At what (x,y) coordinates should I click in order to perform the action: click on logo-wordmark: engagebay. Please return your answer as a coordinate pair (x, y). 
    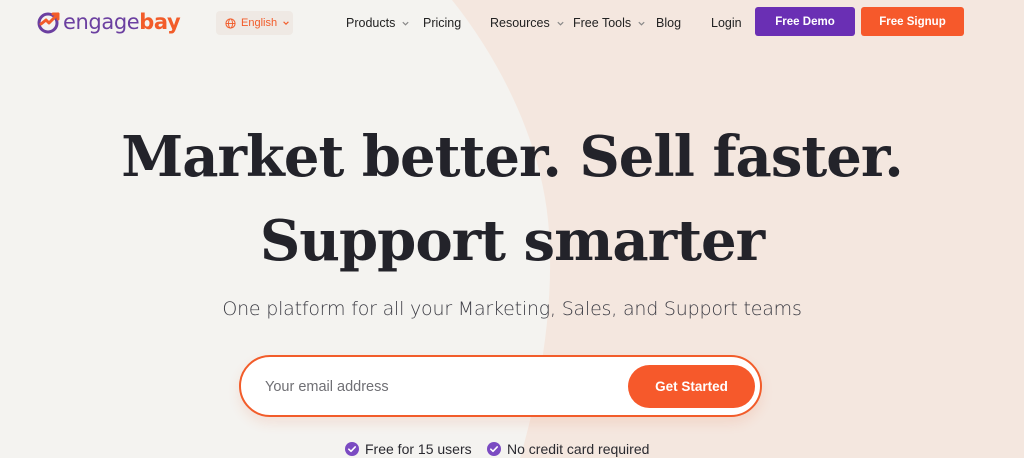
    Looking at the image, I should click on (122, 22).